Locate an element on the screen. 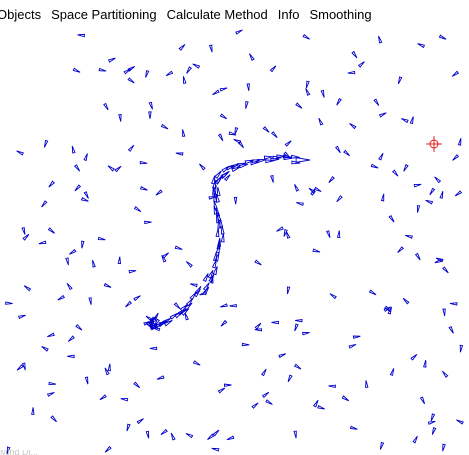 This screenshot has width=469, height=455. menu-smoothing: Smoothing is located at coordinates (340, 14).